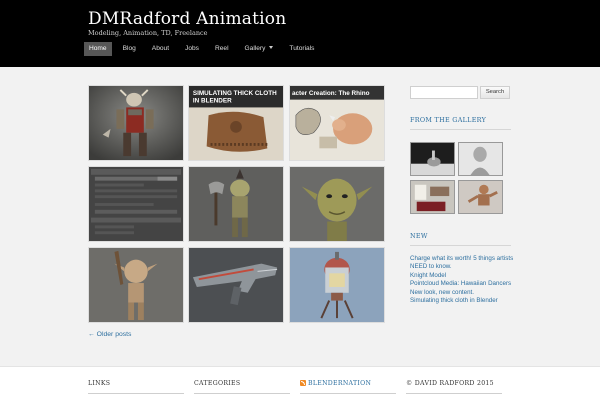 The height and width of the screenshot is (400, 600). What do you see at coordinates (236, 123) in the screenshot?
I see `post-thumb-cloth-tutorial: SIMULATING THICK CLOTH IN BLENDER` at bounding box center [236, 123].